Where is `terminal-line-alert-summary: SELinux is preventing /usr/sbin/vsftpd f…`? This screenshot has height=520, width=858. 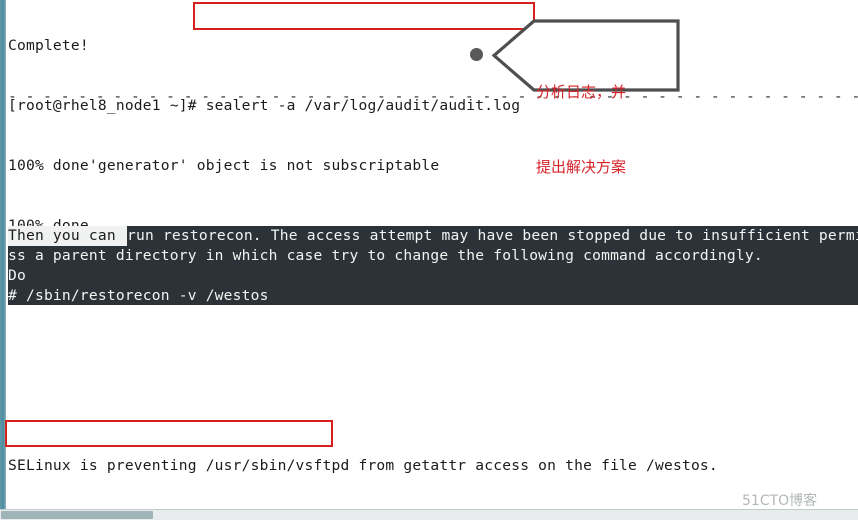 terminal-line-alert-summary: SELinux is preventing /usr/sbin/vsftpd f… is located at coordinates (363, 465).